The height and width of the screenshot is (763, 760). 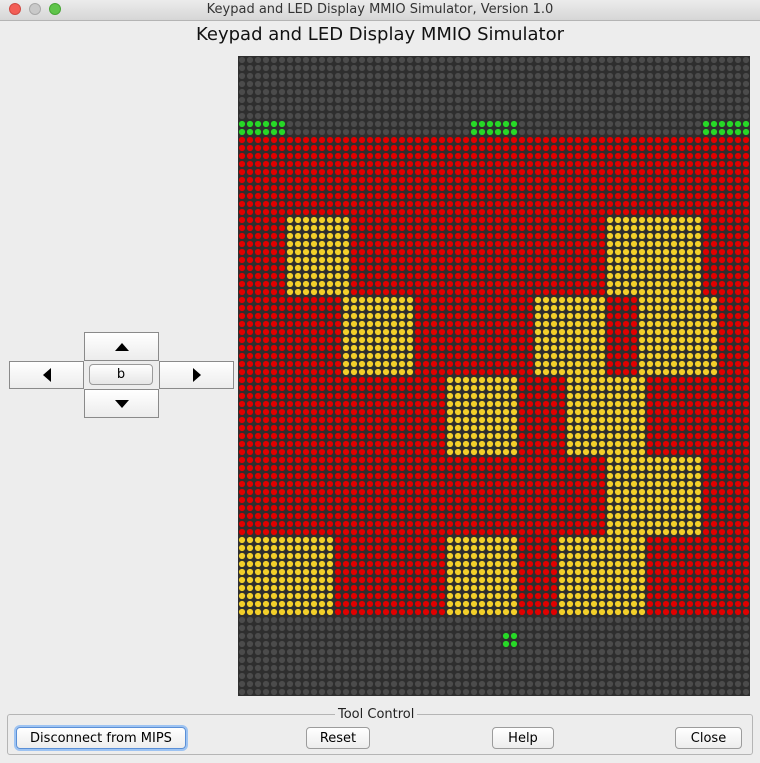 I want to click on keypad-up-button, so click(x=121, y=346).